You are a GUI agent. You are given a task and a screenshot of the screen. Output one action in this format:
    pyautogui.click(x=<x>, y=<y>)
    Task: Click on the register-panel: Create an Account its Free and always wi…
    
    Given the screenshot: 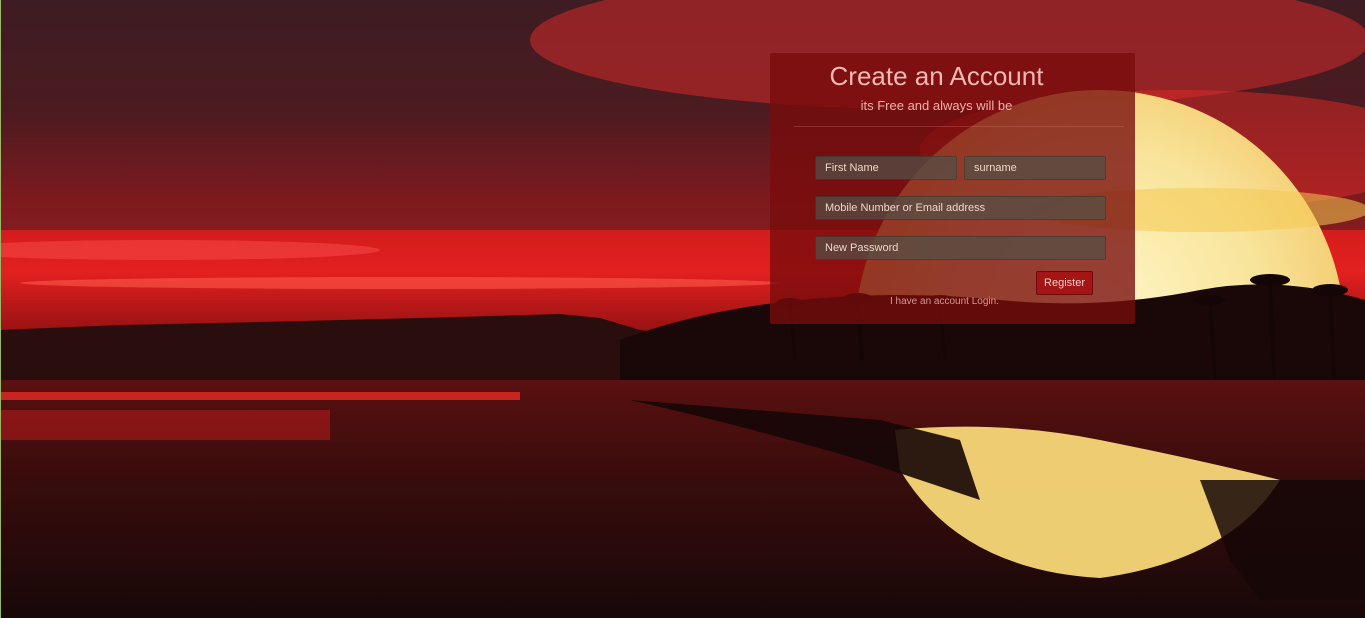 What is the action you would take?
    pyautogui.click(x=952, y=188)
    